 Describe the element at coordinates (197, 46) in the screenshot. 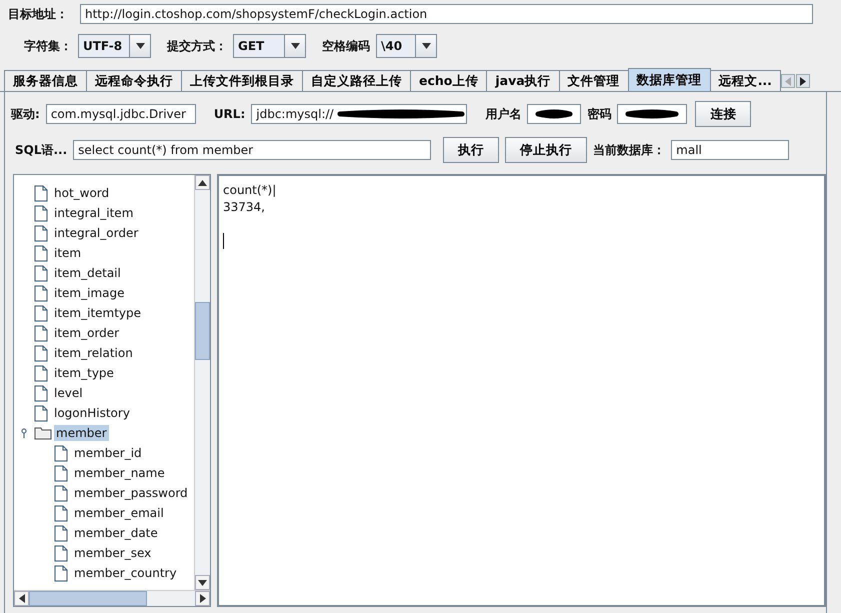

I see `option-label: 提交方式：` at that location.